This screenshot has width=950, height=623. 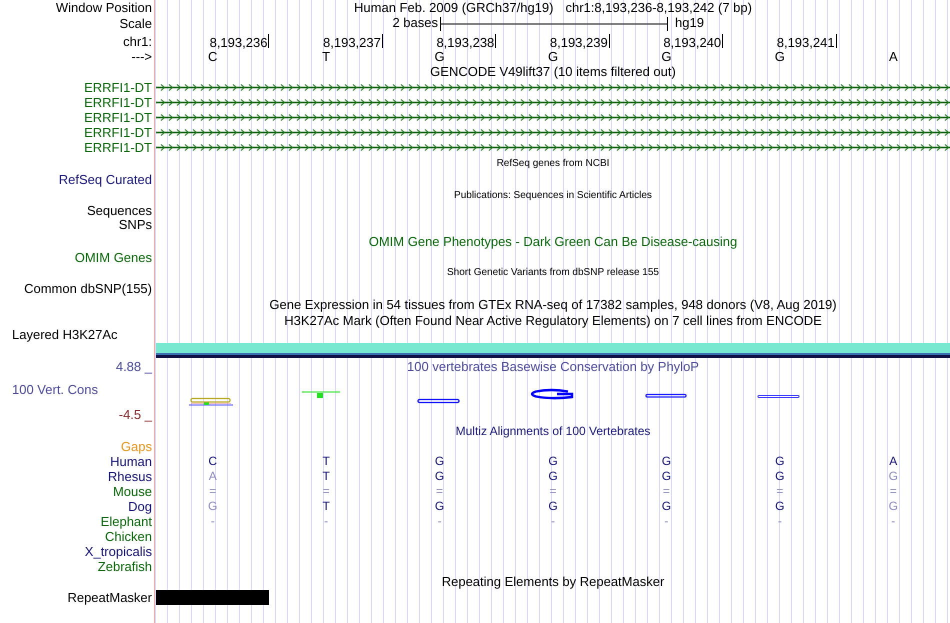 I want to click on axis-min-label: -4.5 _, so click(x=135, y=415).